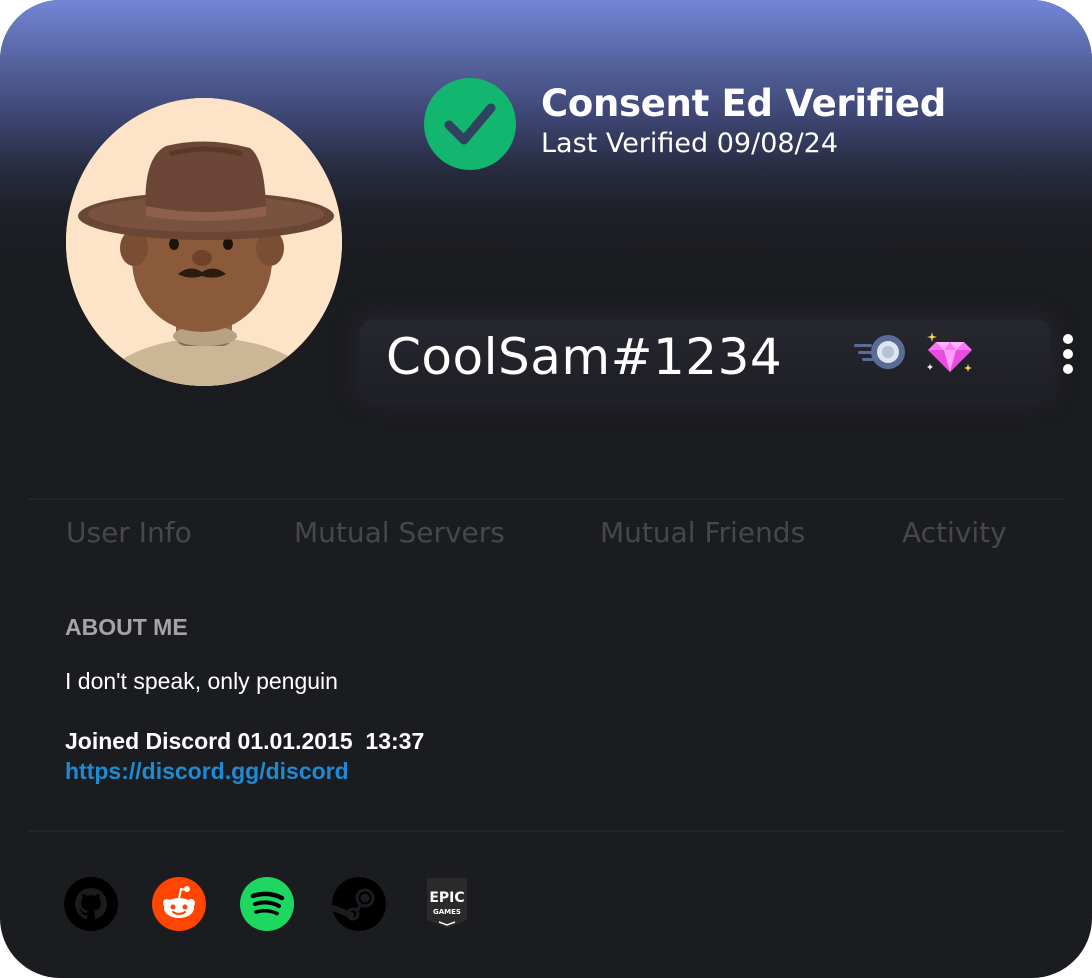  I want to click on spotify-icon, so click(267, 904).